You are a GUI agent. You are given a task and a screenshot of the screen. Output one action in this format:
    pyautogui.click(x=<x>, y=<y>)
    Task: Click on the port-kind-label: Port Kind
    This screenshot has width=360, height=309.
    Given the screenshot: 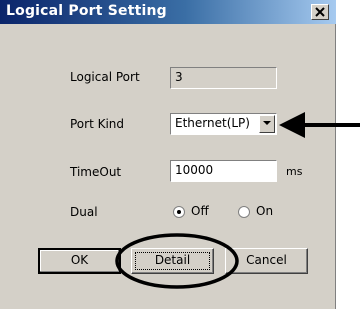 What is the action you would take?
    pyautogui.click(x=97, y=124)
    